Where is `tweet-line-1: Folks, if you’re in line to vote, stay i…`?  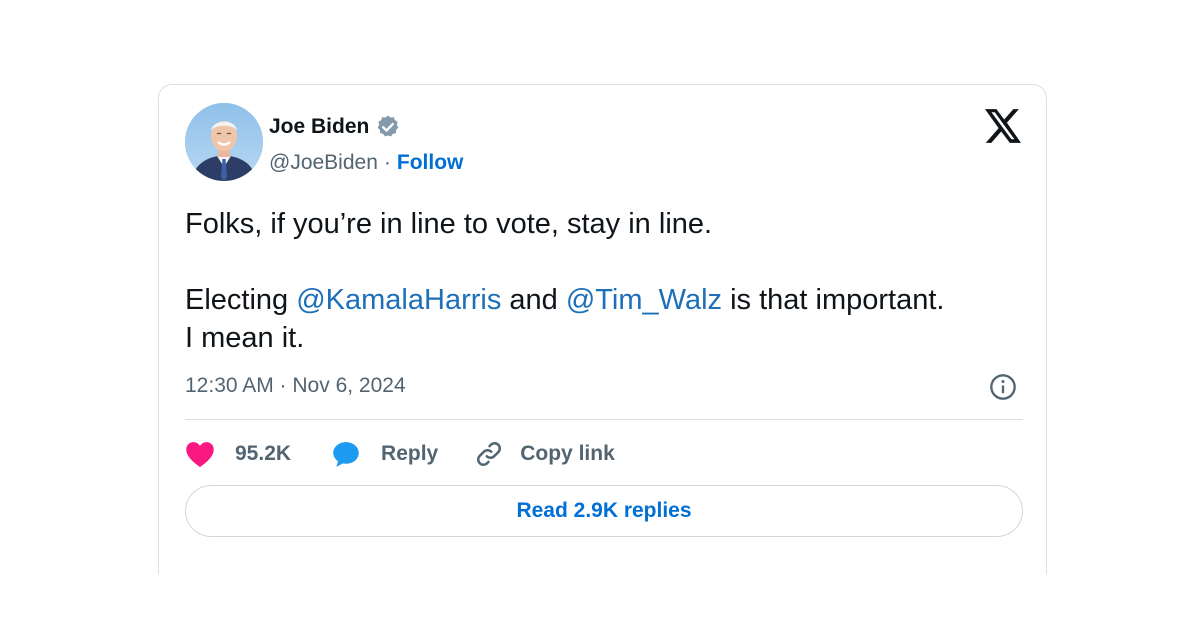 tweet-line-1: Folks, if you’re in line to vote, stay i… is located at coordinates (449, 224).